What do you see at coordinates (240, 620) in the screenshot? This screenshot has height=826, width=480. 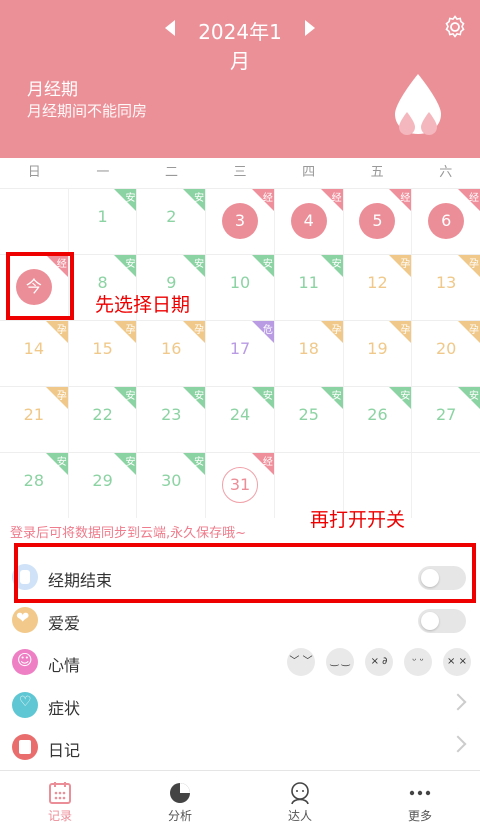 I see `menu-item-love: ❤ 爱爱` at bounding box center [240, 620].